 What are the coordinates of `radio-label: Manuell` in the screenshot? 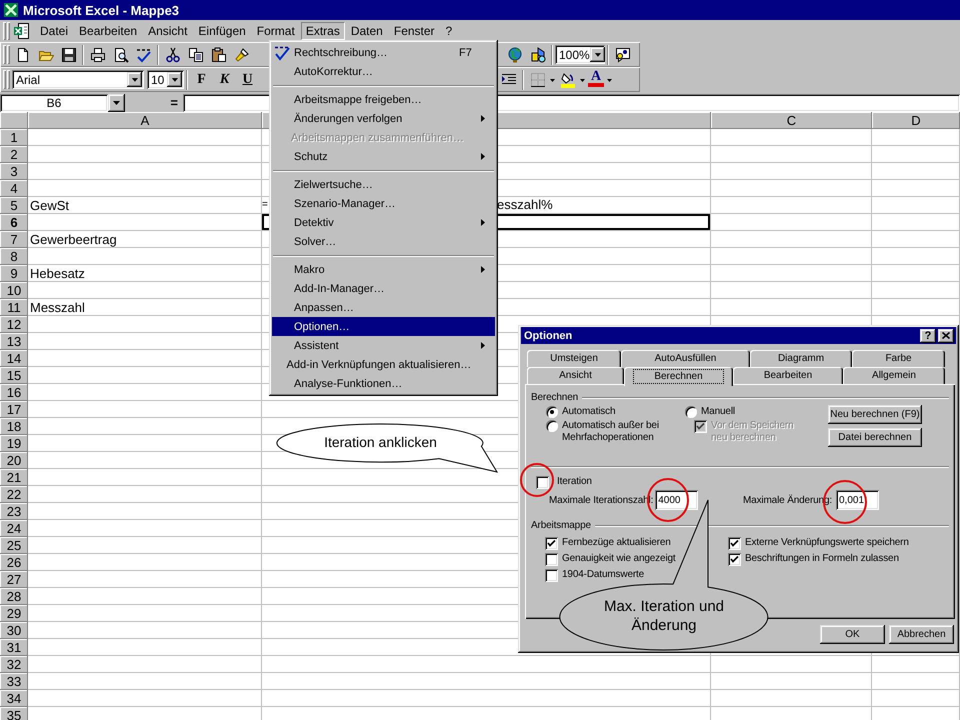 It's located at (718, 412).